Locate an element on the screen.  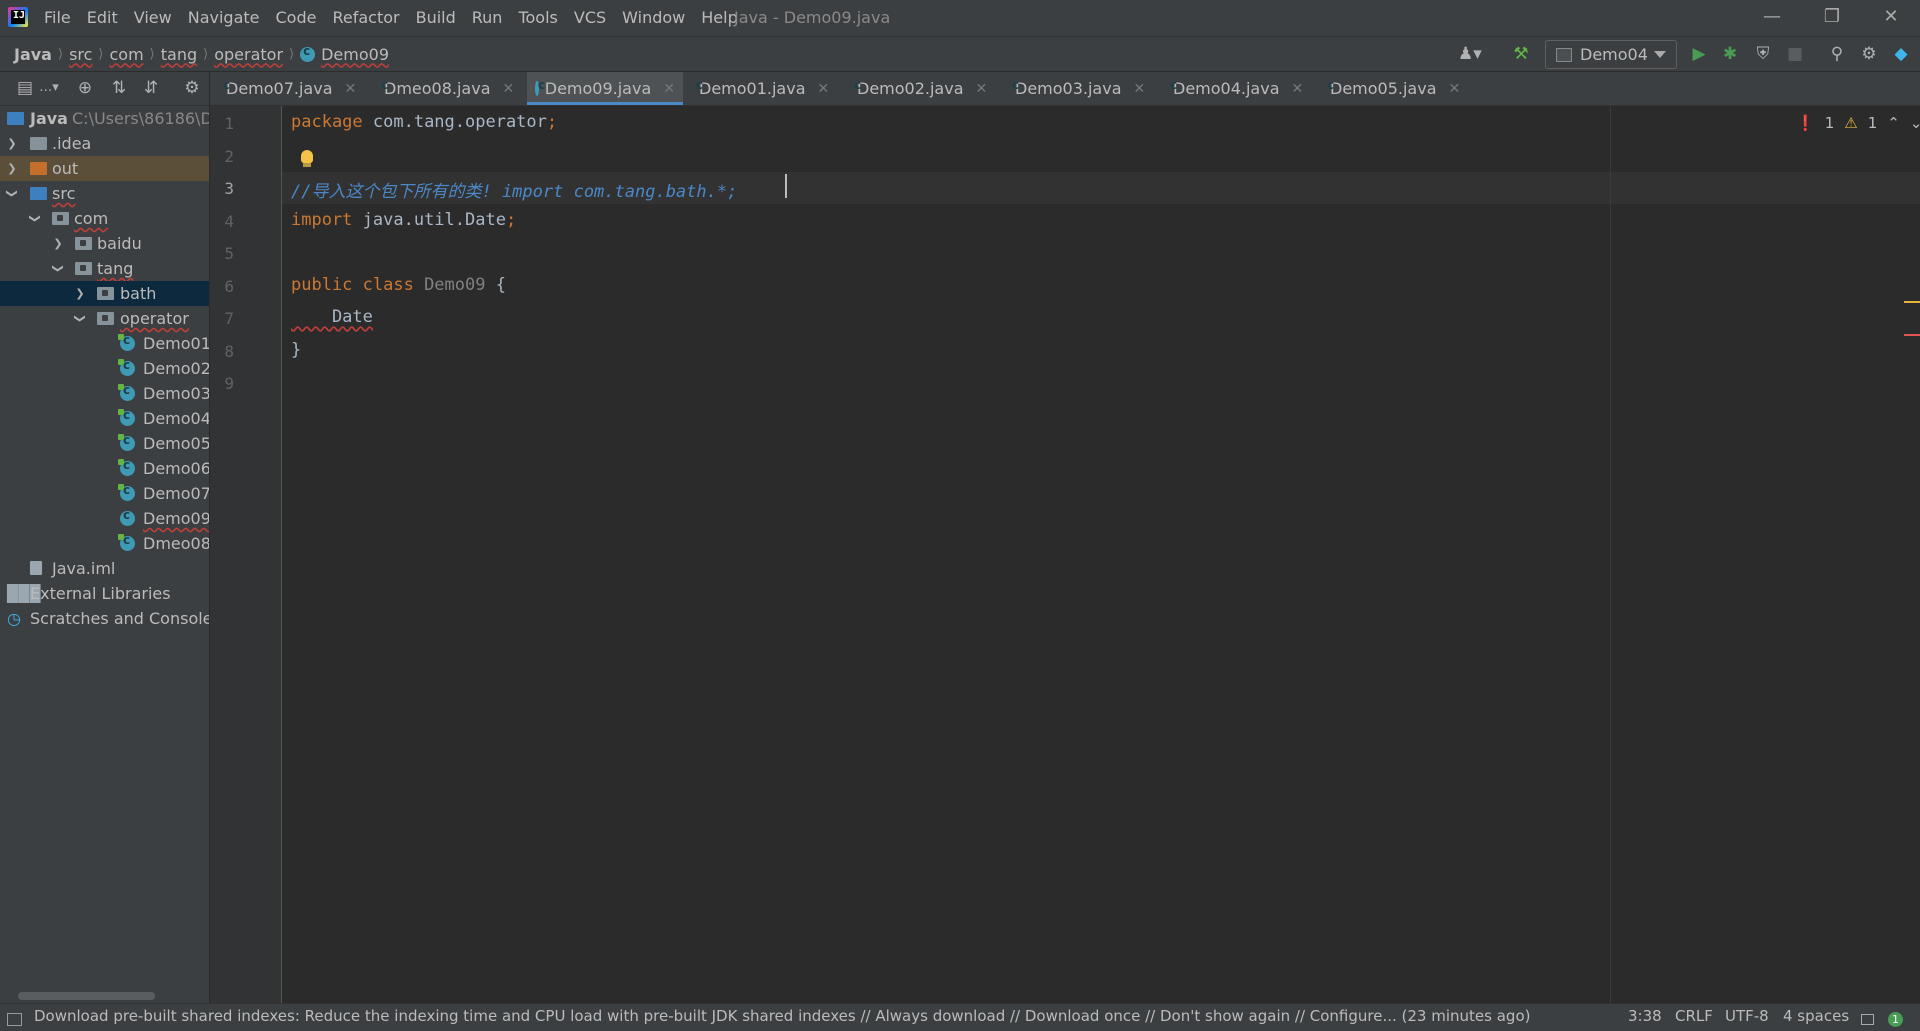
lightbulb-icon is located at coordinates (307, 156).